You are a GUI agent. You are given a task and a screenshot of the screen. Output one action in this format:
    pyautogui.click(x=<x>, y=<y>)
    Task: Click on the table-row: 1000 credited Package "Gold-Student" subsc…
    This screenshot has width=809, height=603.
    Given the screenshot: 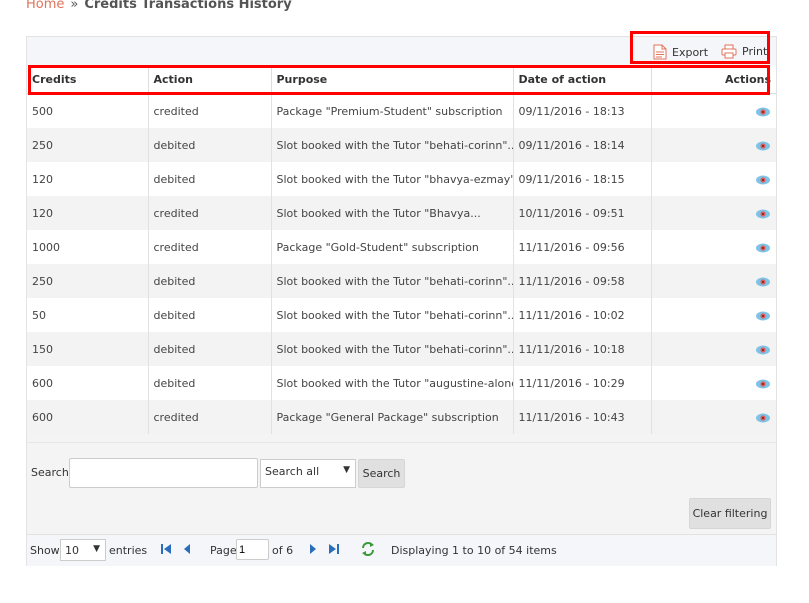 What is the action you would take?
    pyautogui.click(x=401, y=247)
    